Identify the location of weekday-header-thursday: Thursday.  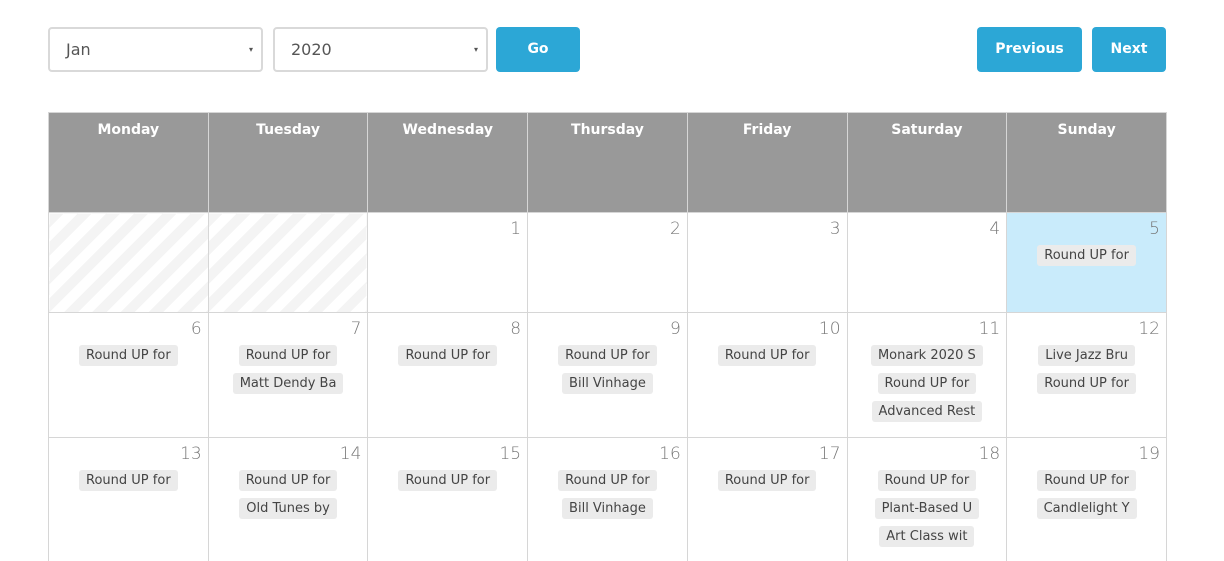
(607, 162).